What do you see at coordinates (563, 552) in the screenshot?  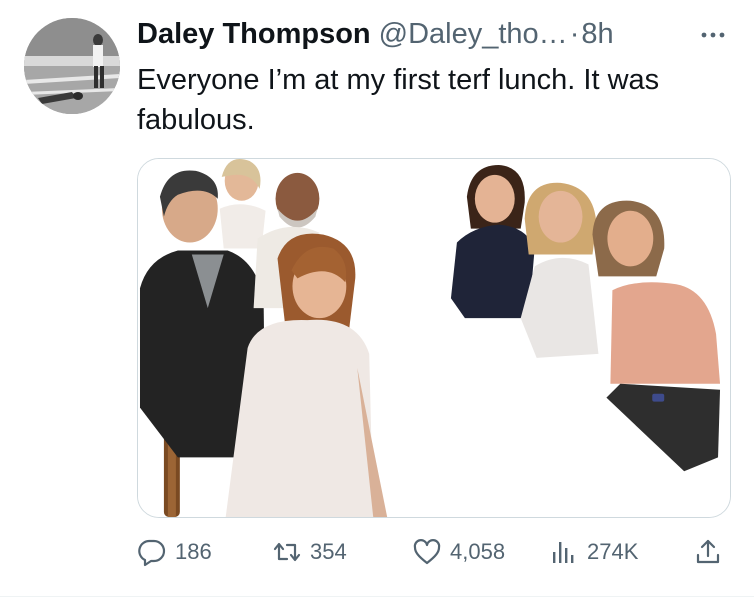 I see `views-bar-chart-icon` at bounding box center [563, 552].